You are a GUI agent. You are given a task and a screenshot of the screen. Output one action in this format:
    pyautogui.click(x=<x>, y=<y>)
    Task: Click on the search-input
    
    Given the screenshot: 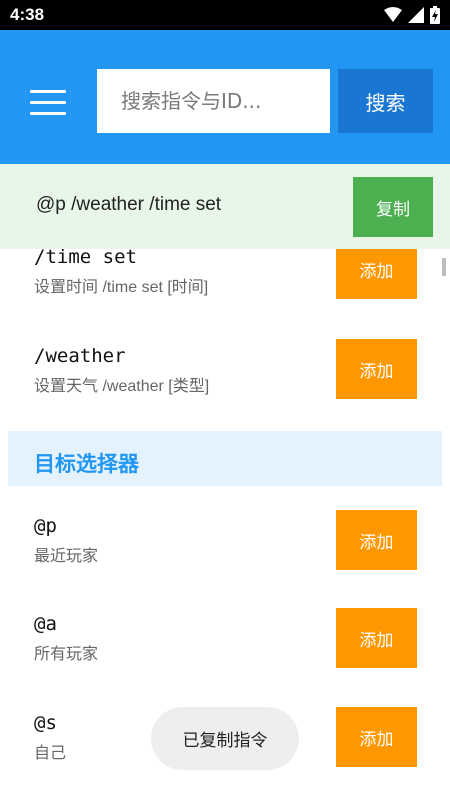 What is the action you would take?
    pyautogui.click(x=213, y=101)
    